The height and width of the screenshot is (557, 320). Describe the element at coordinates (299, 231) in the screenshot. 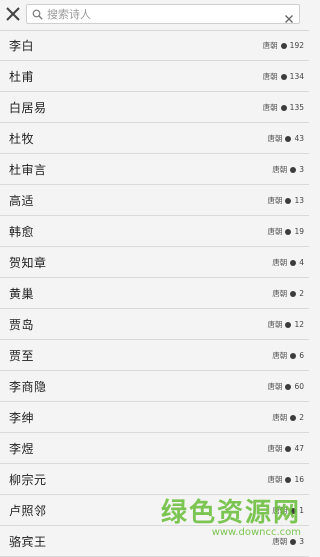

I see `poem-count: 19` at that location.